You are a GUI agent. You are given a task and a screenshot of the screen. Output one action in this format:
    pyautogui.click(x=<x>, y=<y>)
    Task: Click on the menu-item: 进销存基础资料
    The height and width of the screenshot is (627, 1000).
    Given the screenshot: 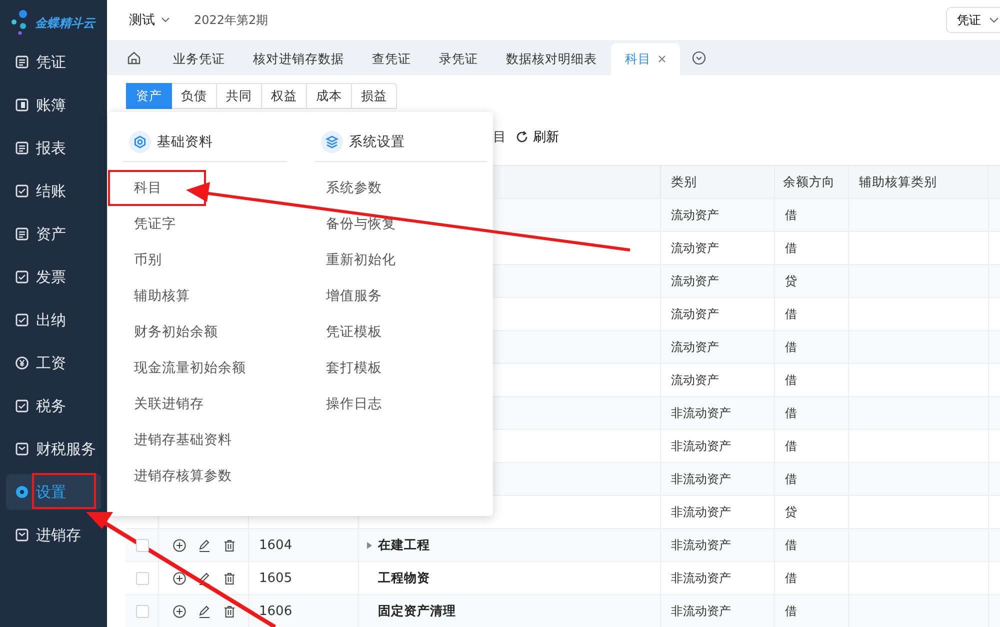 What is the action you would take?
    pyautogui.click(x=205, y=440)
    